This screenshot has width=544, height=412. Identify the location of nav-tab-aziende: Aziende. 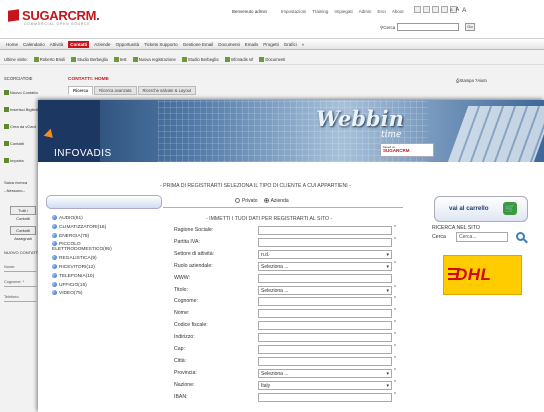
(102, 44).